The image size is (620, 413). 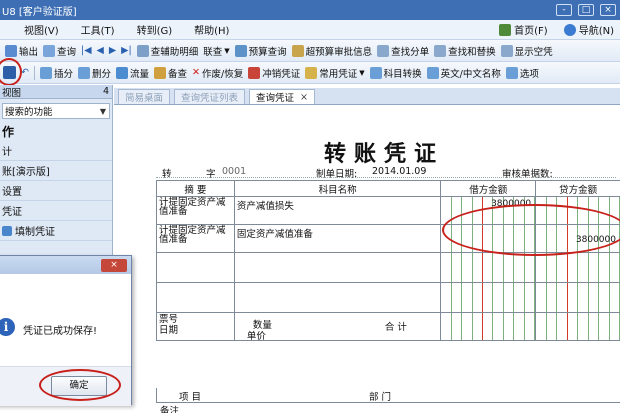 What do you see at coordinates (107, 91) in the screenshot?
I see `pin-icon: 4` at bounding box center [107, 91].